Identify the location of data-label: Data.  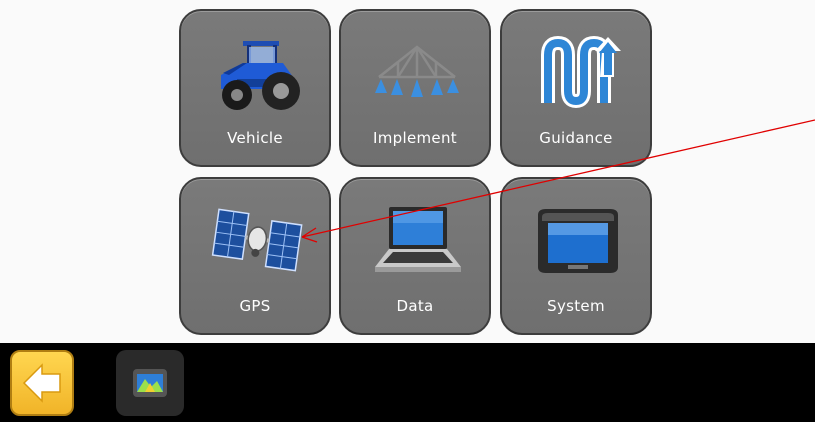
(415, 306).